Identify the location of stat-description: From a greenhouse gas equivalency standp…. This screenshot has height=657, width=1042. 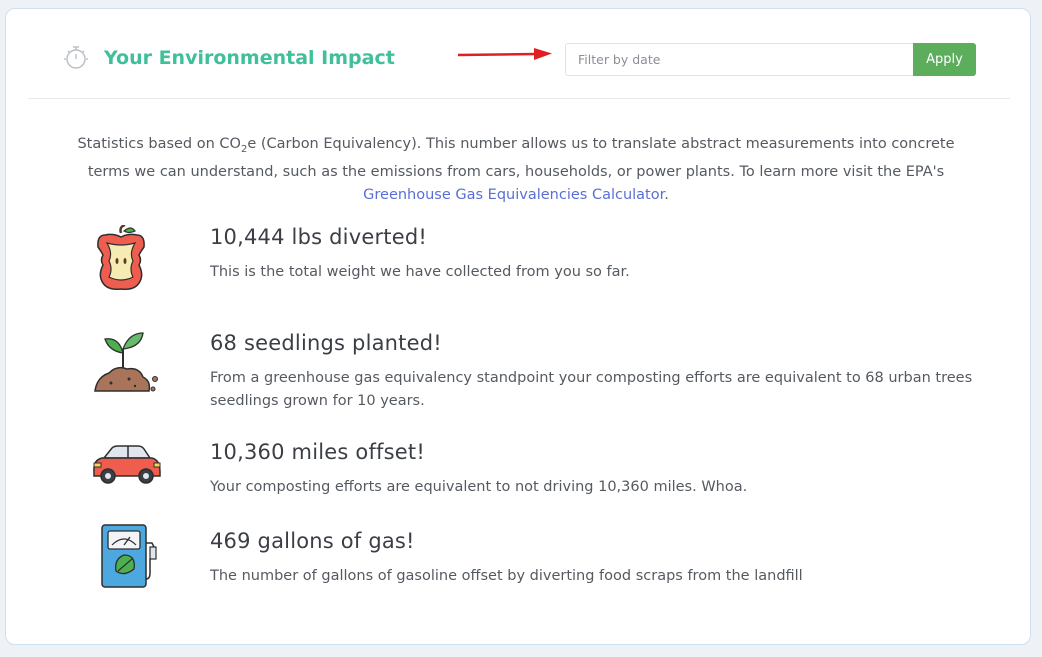
(591, 389).